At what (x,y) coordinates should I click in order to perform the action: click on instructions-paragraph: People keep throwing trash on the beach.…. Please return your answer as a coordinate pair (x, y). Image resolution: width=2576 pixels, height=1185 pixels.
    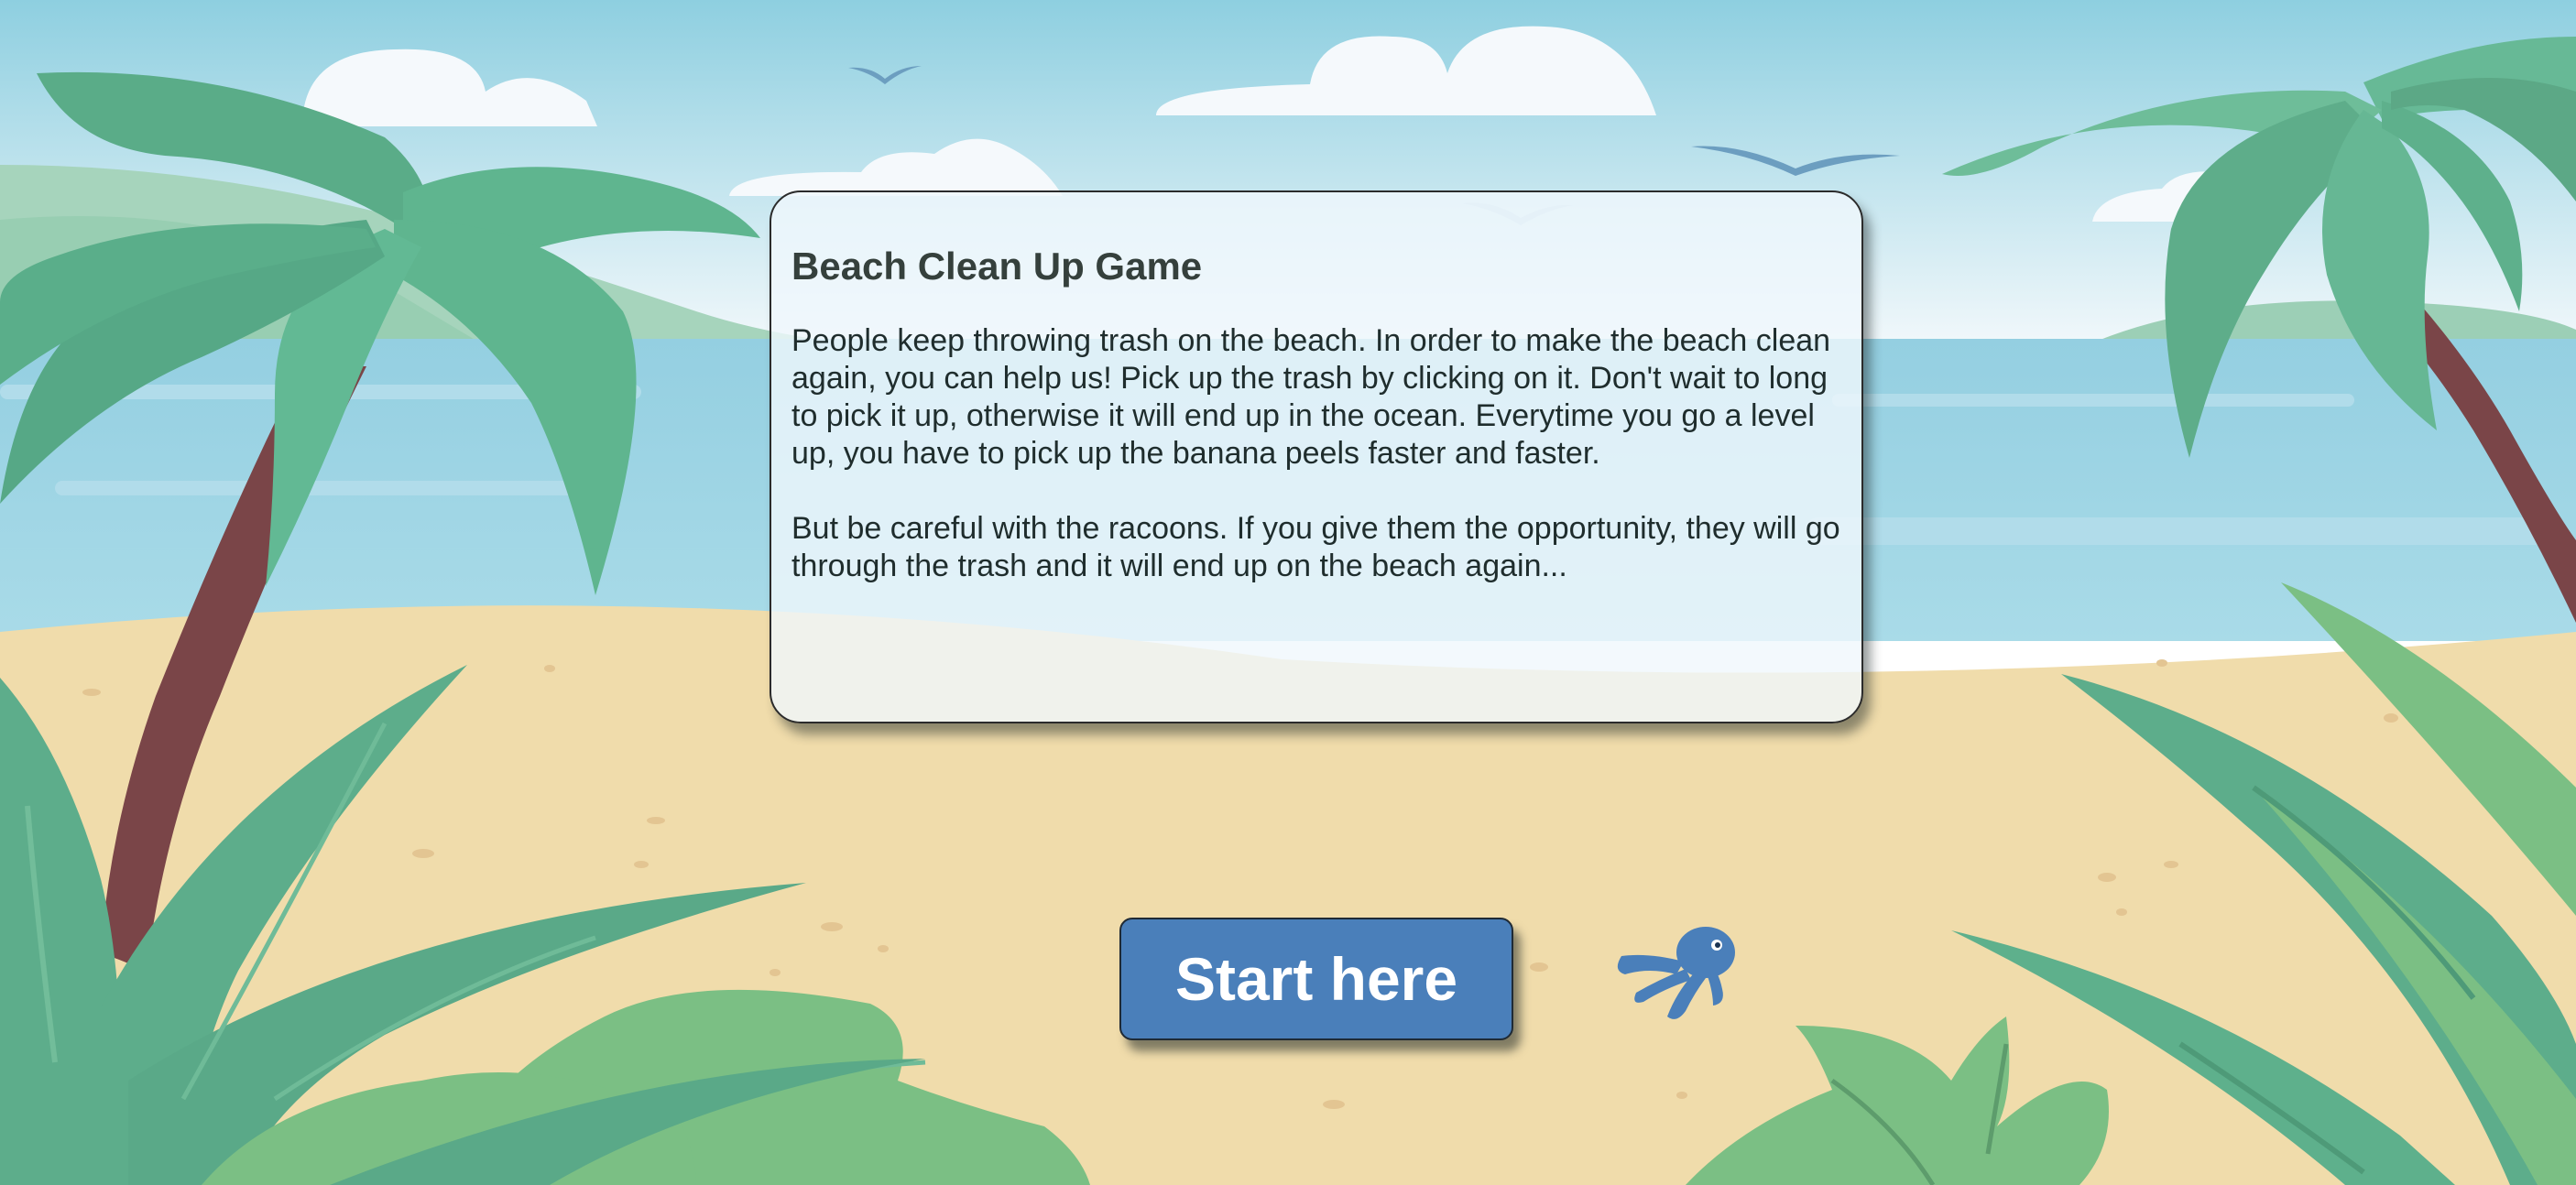
    Looking at the image, I should click on (1311, 397).